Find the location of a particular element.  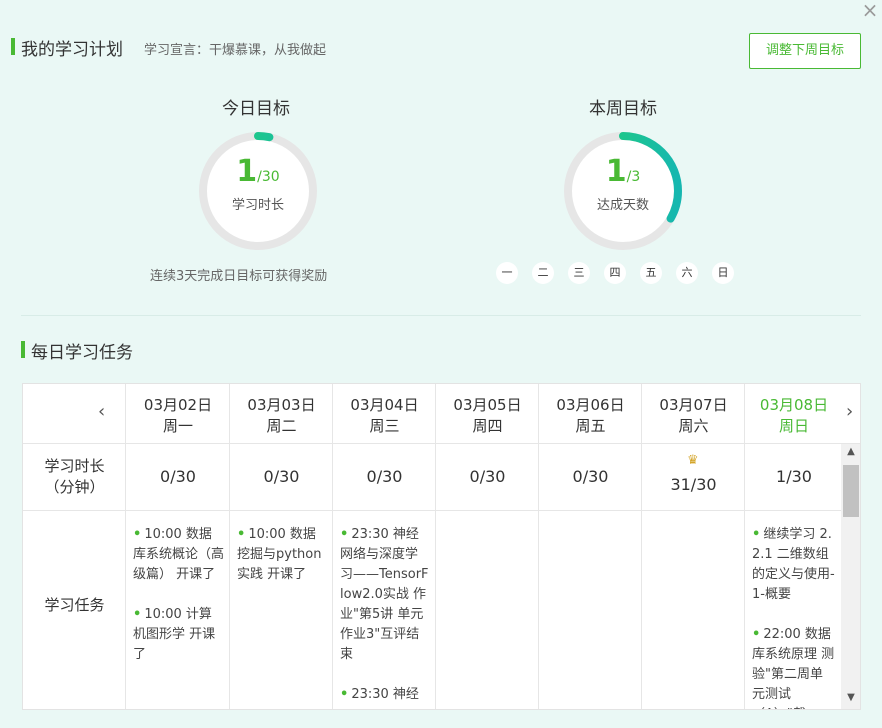

section-divider is located at coordinates (441, 315).